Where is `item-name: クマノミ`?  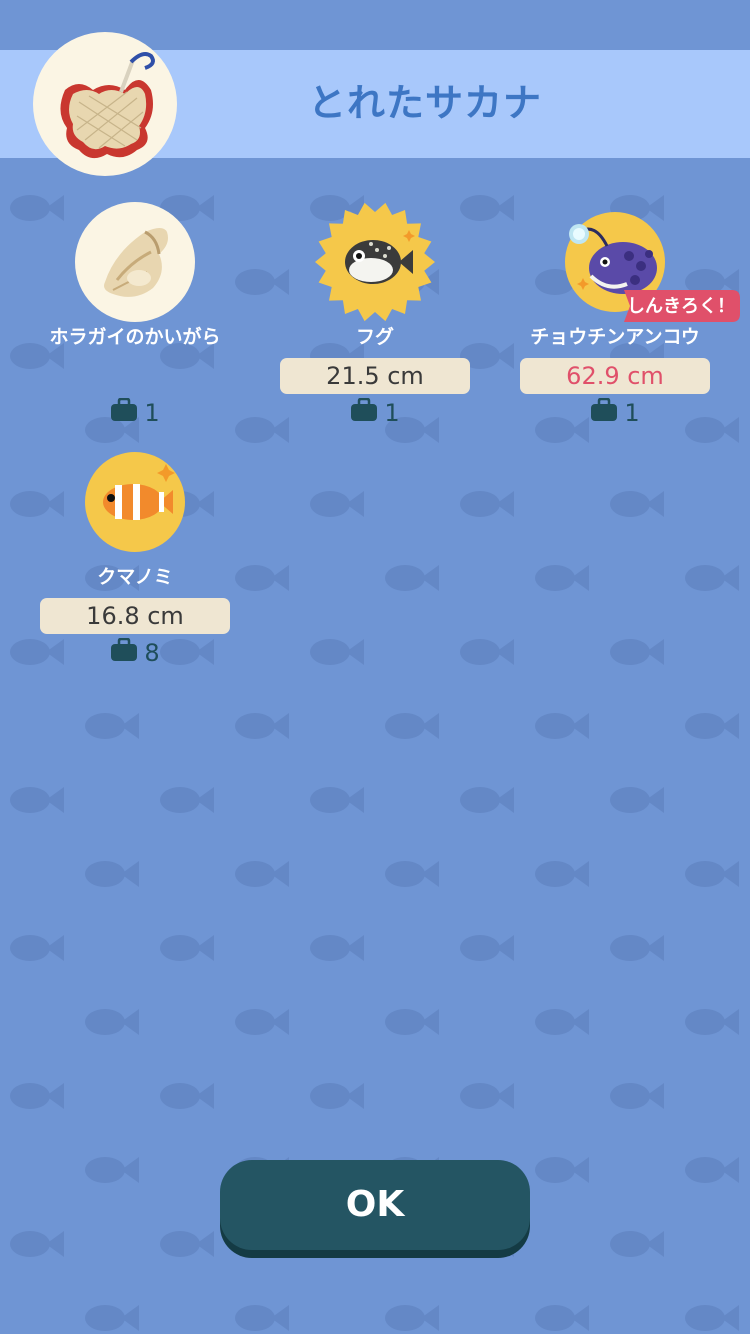 item-name: クマノミ is located at coordinates (135, 577).